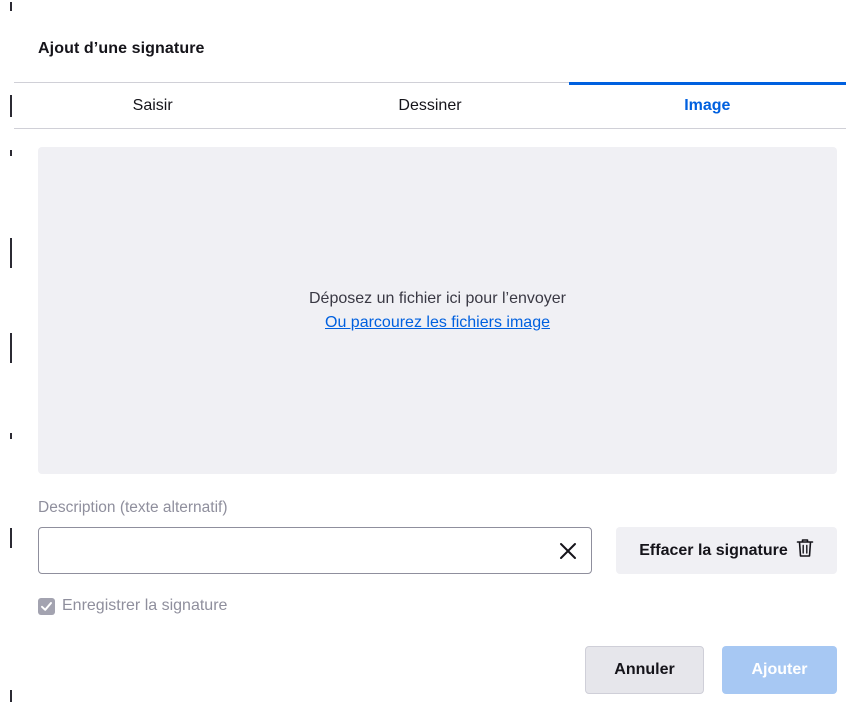  I want to click on save-signature-checkbox, so click(46, 606).